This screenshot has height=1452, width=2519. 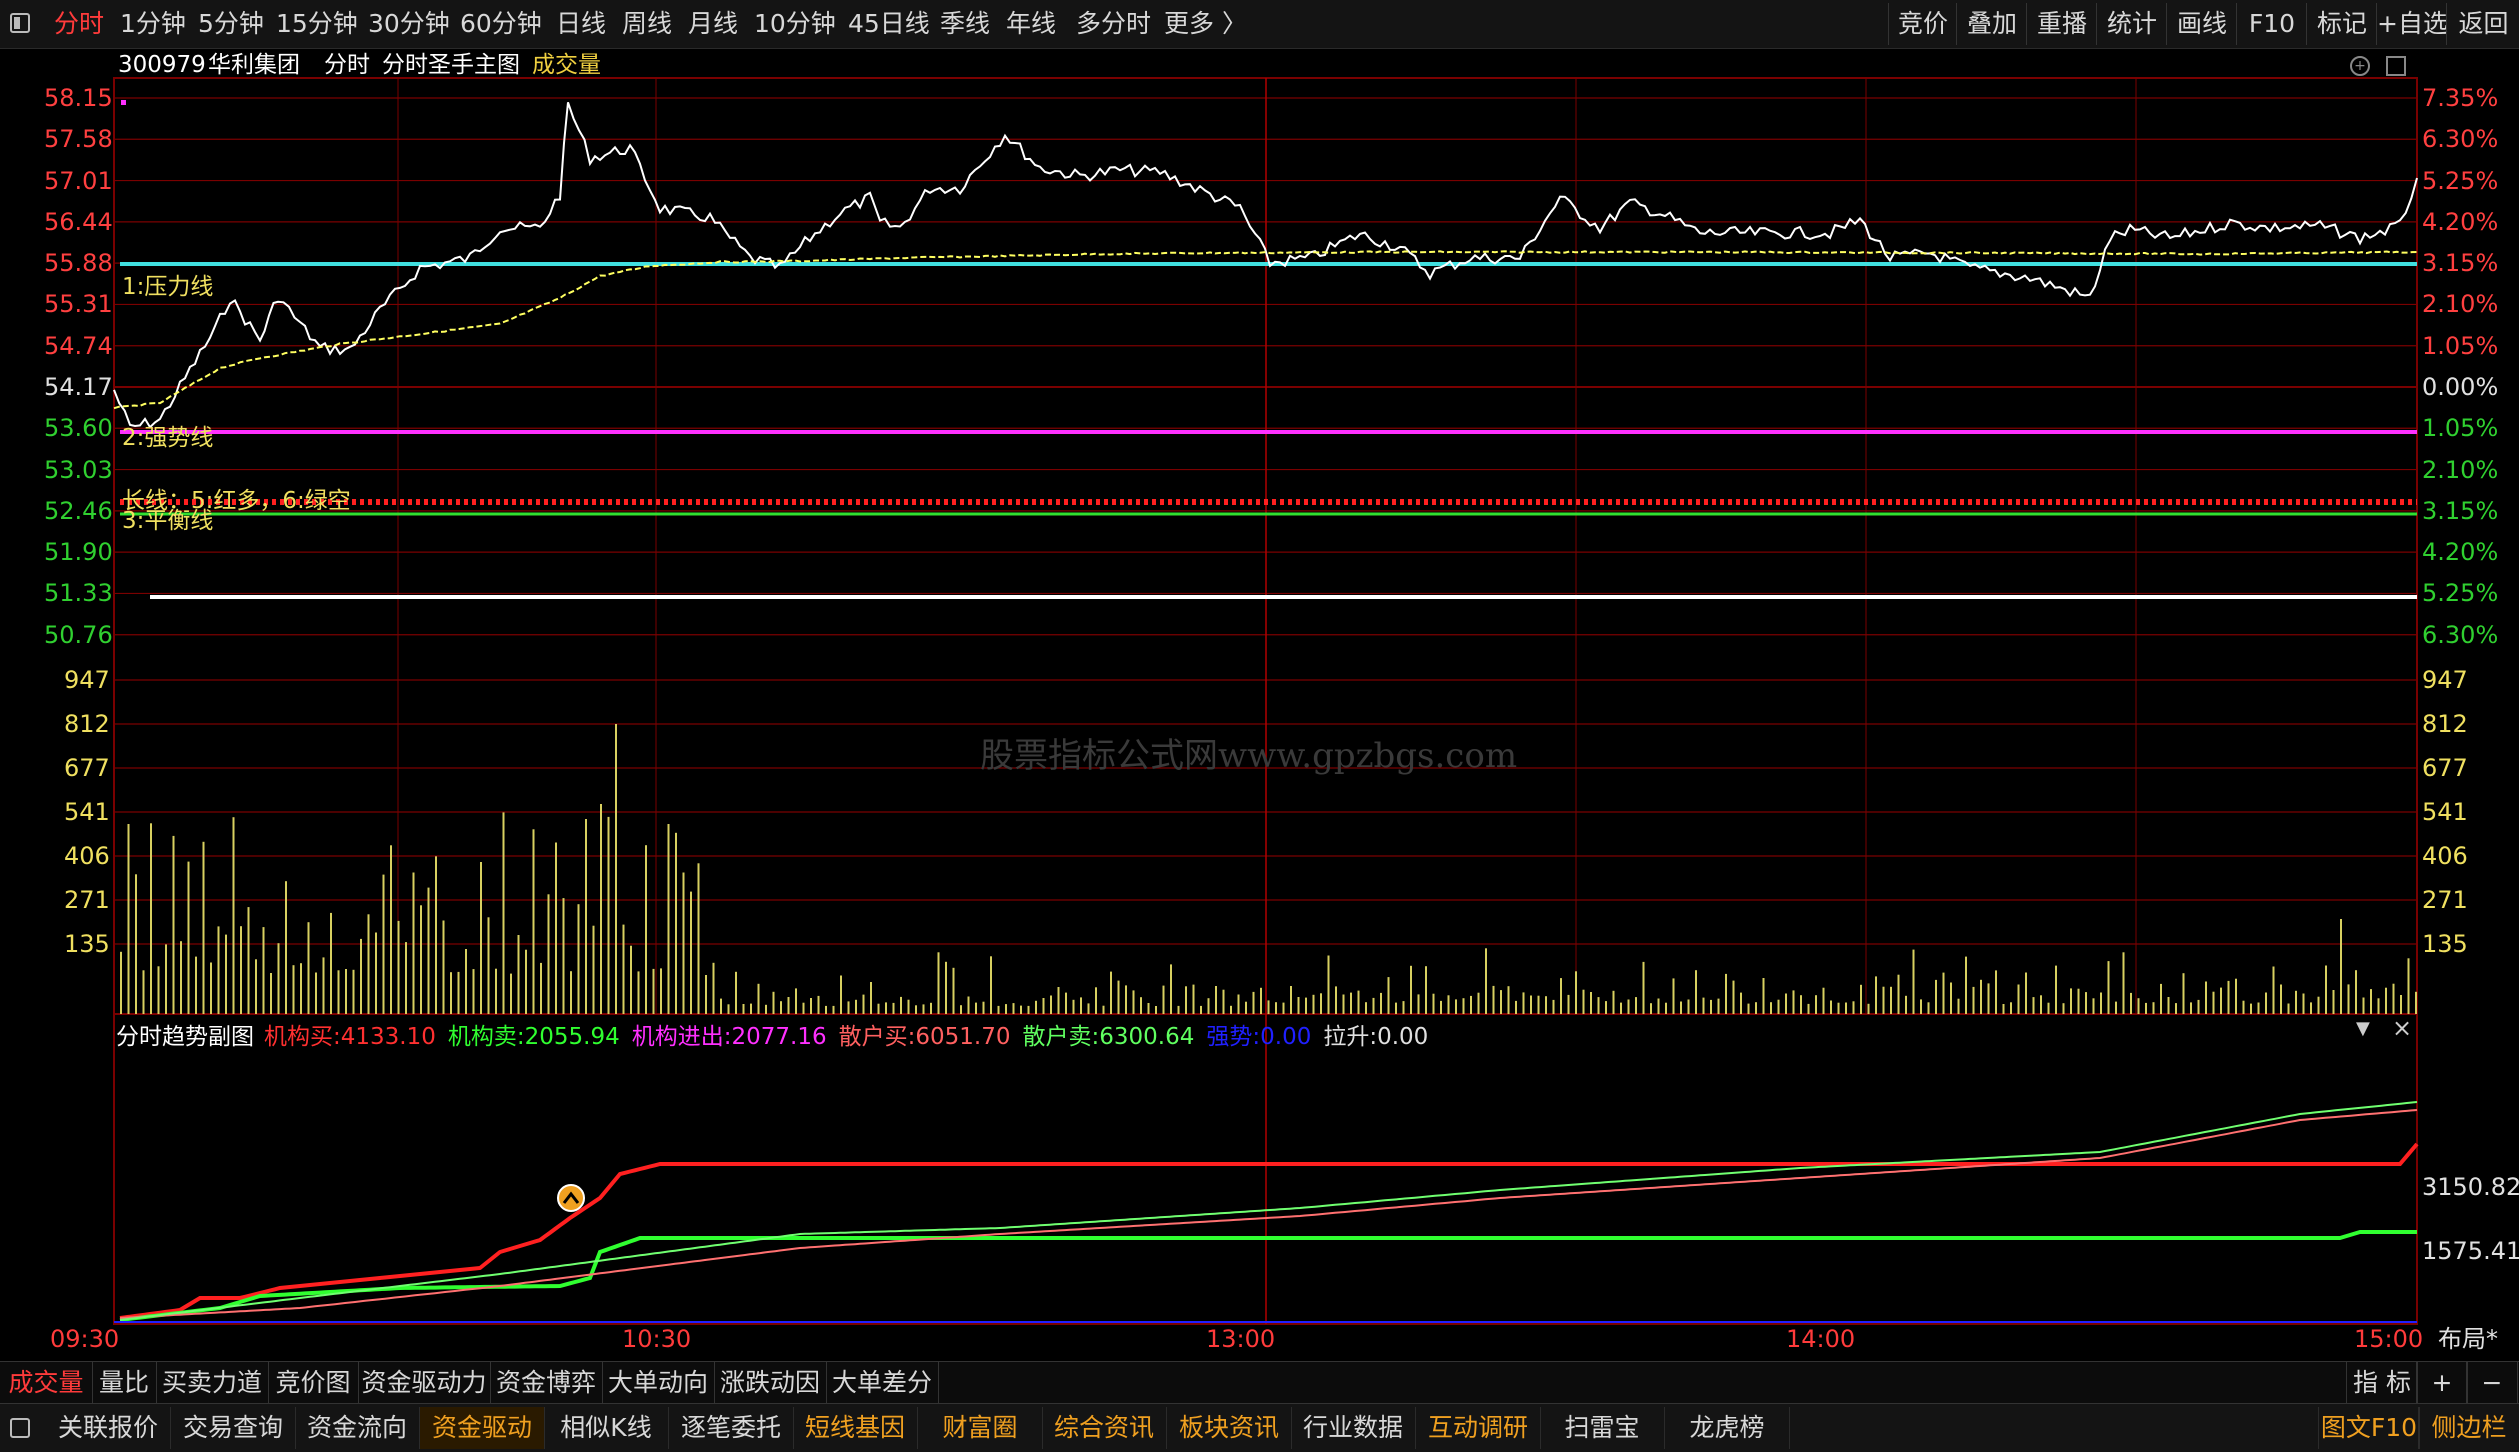 What do you see at coordinates (153, 24) in the screenshot?
I see `period-tab-1: 1分钟` at bounding box center [153, 24].